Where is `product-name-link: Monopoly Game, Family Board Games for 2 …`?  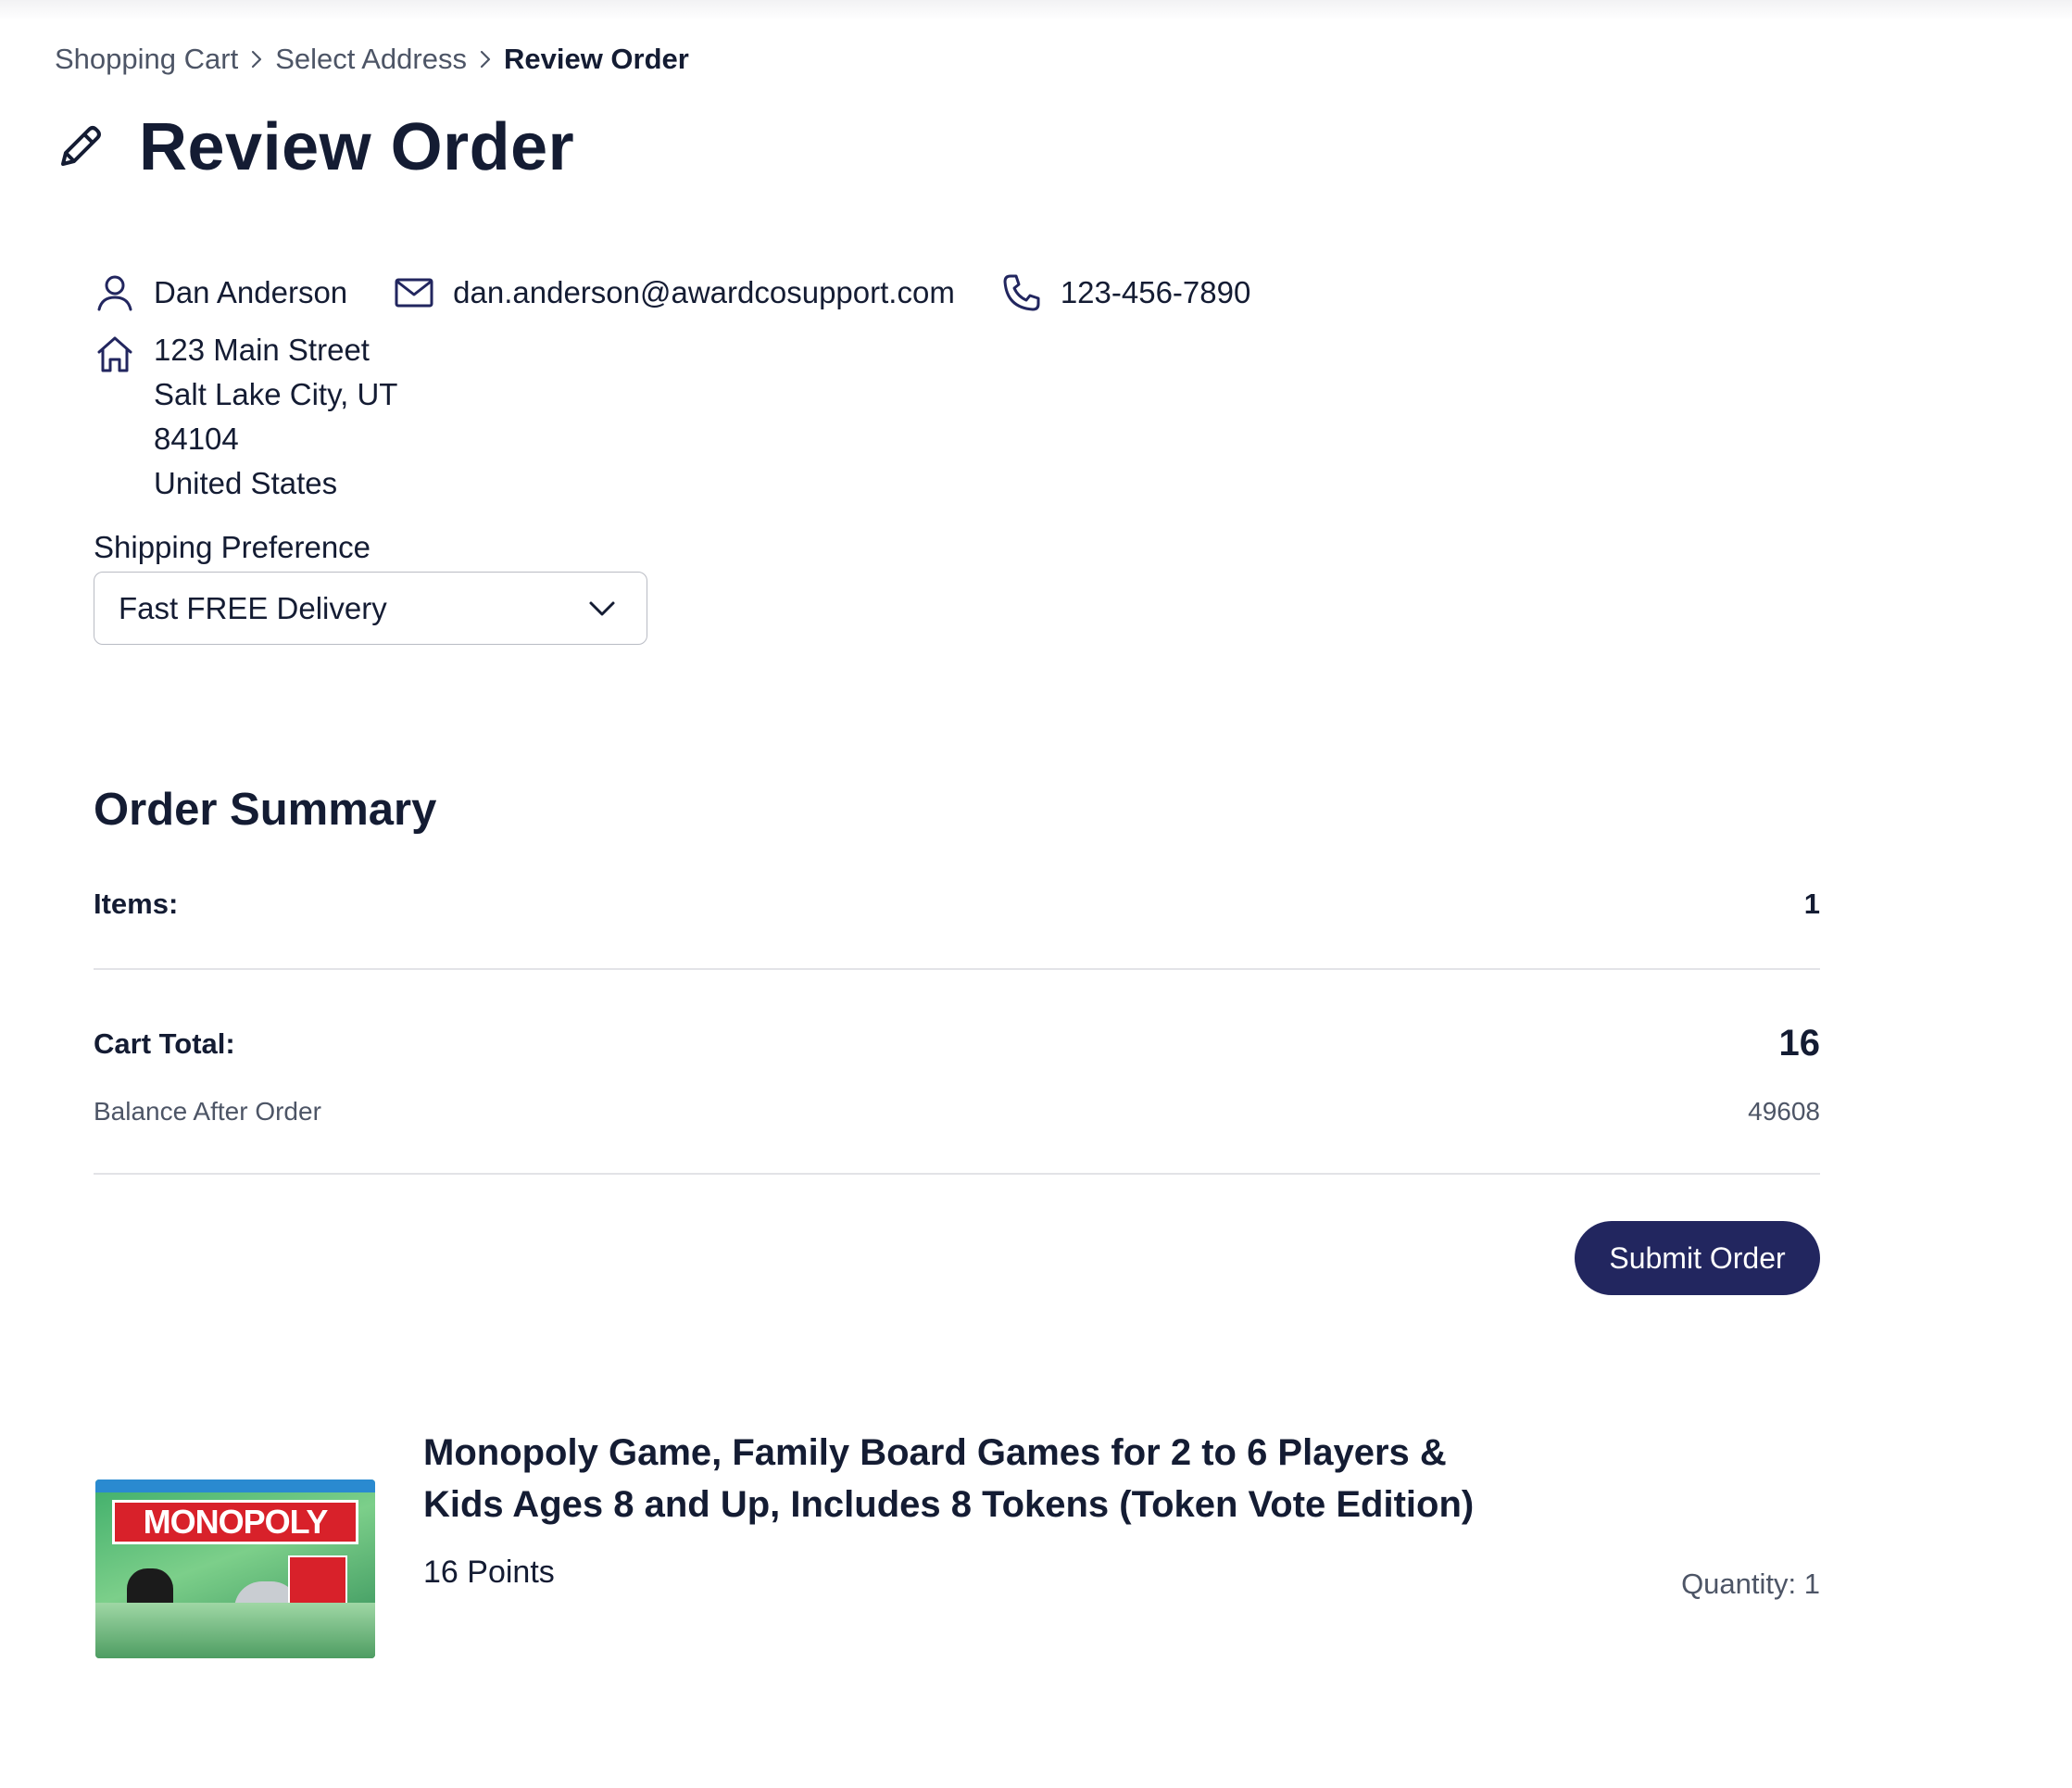
product-name-link: Monopoly Game, Family Board Games for 2 … is located at coordinates (979, 1479).